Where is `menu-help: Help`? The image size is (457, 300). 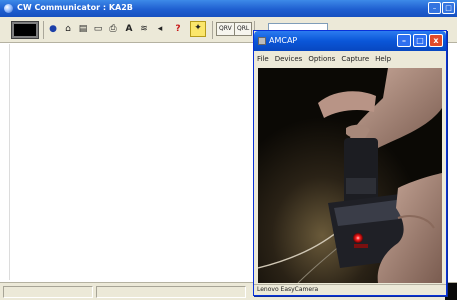 menu-help: Help is located at coordinates (383, 59).